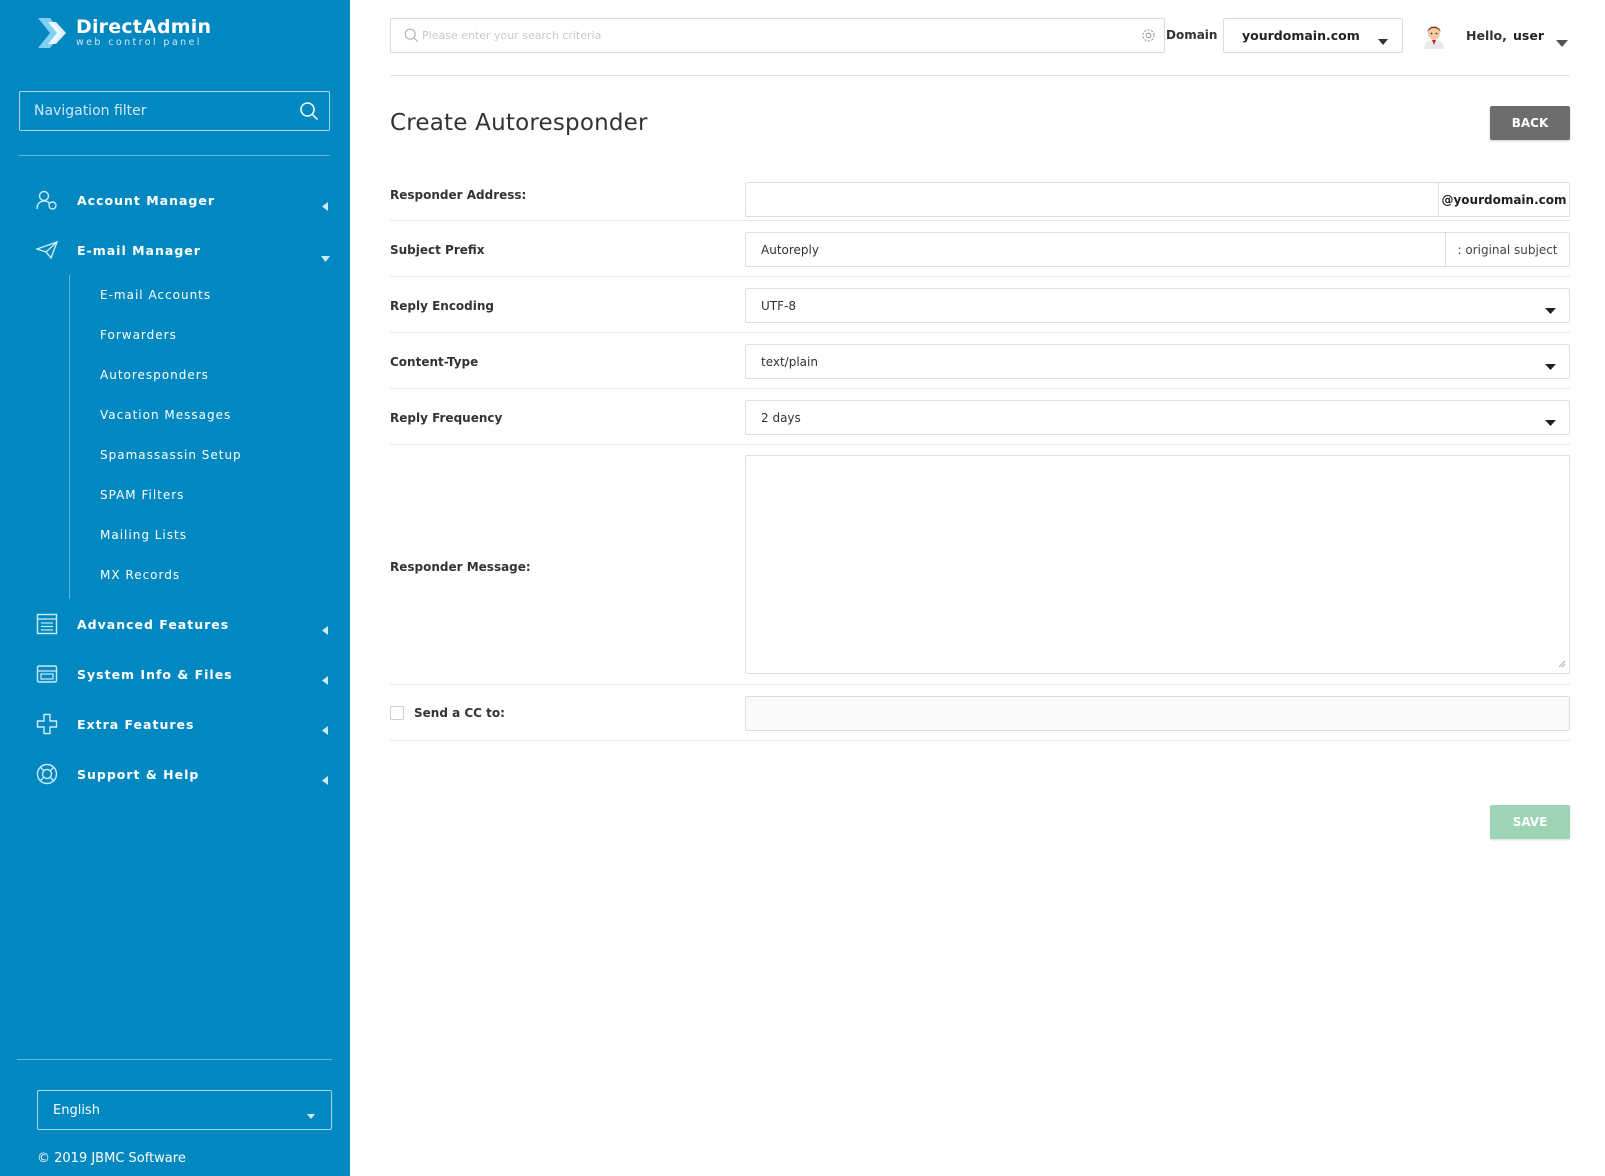 Image resolution: width=1605 pixels, height=1176 pixels. I want to click on domain-value: yourdomain.com, so click(1301, 35).